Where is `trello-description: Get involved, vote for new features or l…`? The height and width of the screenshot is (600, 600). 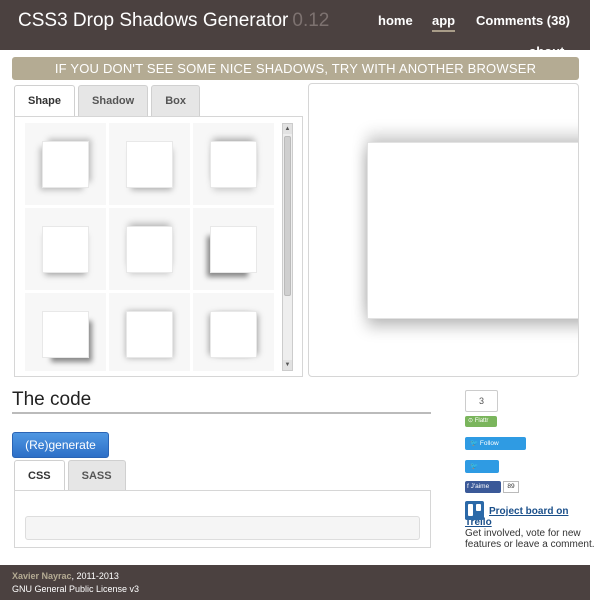
trello-description: Get involved, vote for new features or l… is located at coordinates (530, 539).